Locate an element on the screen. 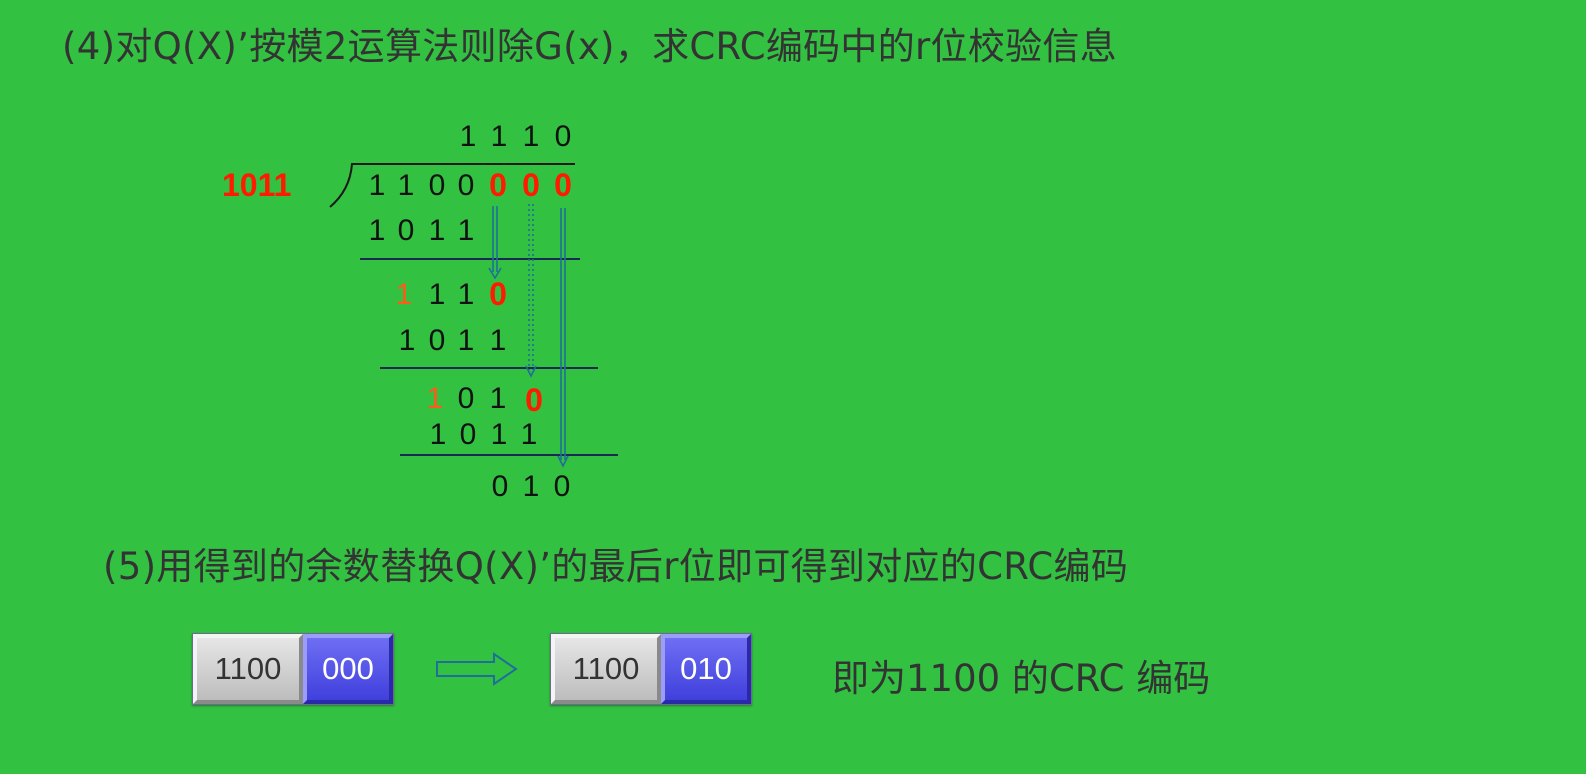  check-bits-cell: 010 is located at coordinates (706, 669).